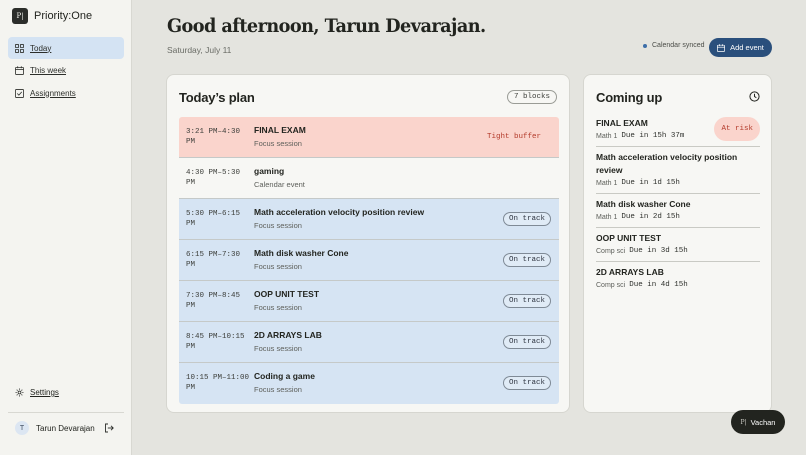 Image resolution: width=806 pixels, height=455 pixels. I want to click on current-date: Saturday, July 11, so click(199, 50).